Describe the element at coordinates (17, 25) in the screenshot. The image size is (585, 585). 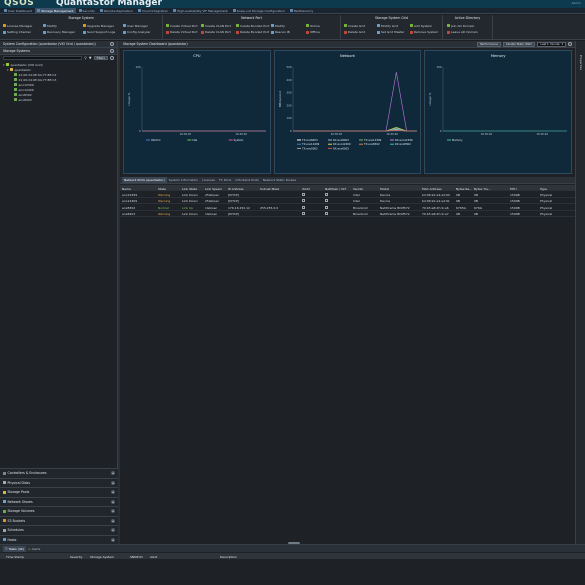
I see `ribbon-button-license-manager: License Manager` at that location.